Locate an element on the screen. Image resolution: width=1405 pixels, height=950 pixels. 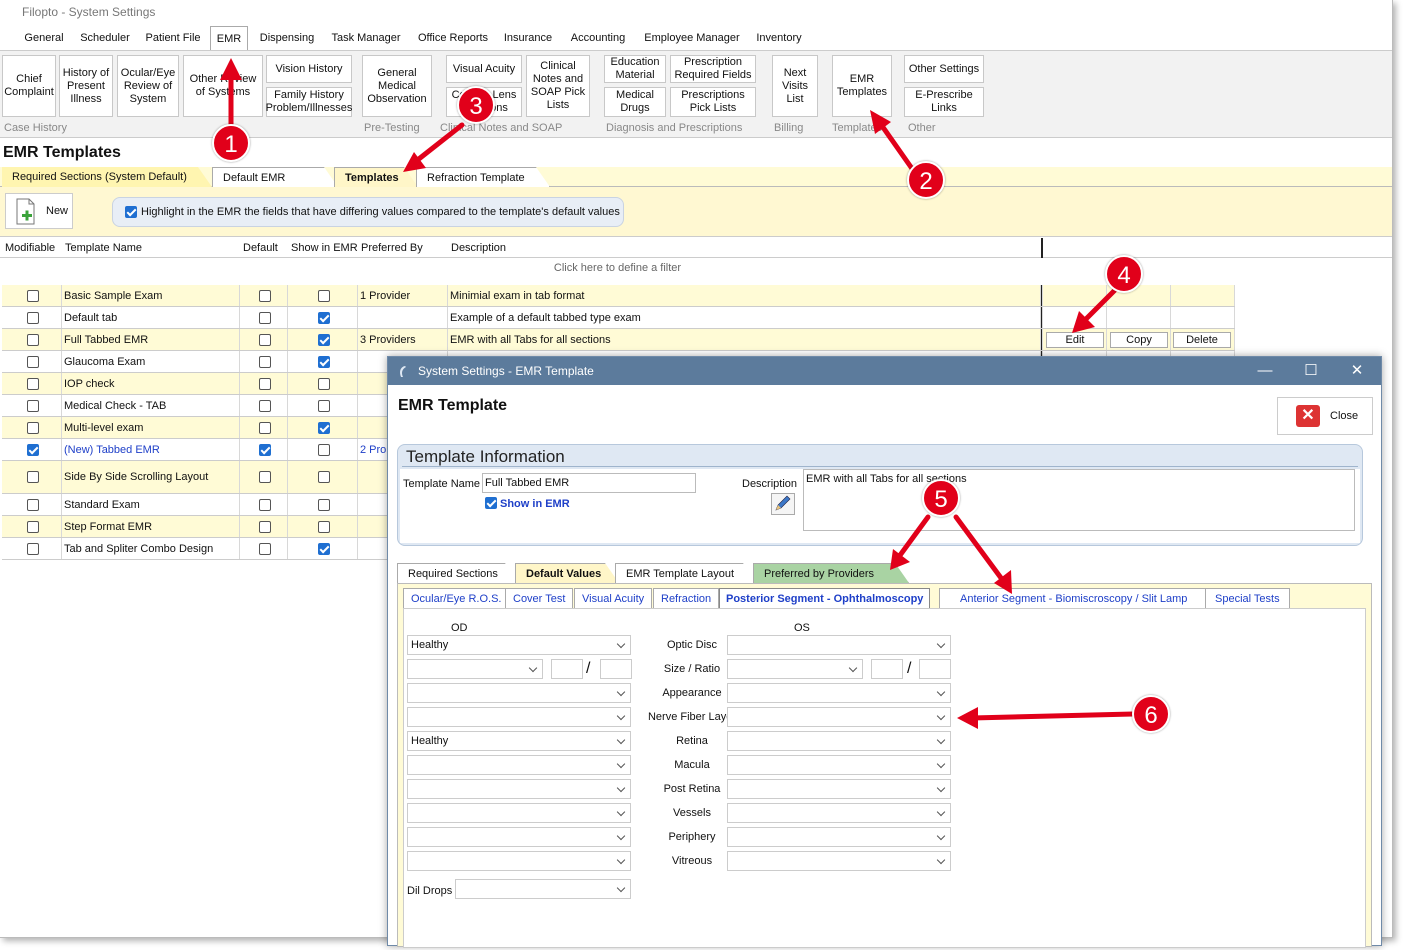
arrow-6-line is located at coordinates (1052, 716).